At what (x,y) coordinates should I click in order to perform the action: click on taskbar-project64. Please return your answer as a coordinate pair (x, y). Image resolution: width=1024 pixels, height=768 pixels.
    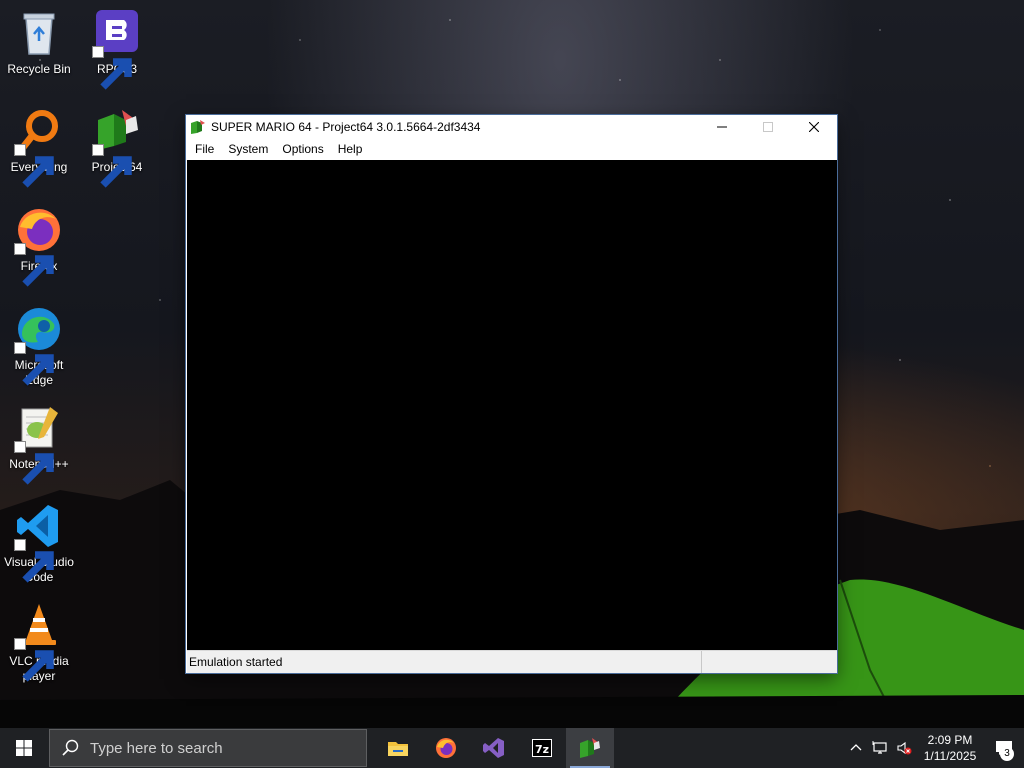
    Looking at the image, I should click on (590, 748).